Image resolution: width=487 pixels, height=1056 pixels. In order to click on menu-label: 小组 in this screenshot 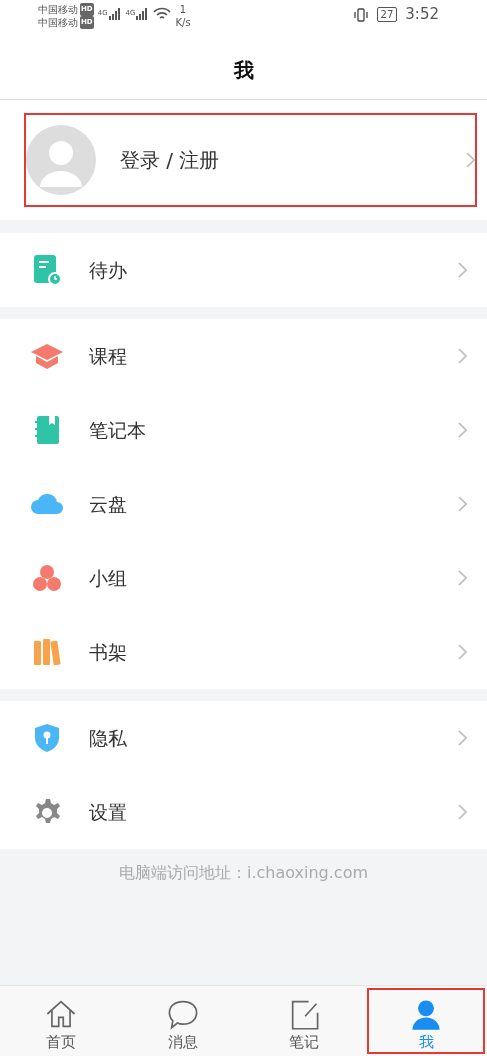, I will do `click(108, 578)`.